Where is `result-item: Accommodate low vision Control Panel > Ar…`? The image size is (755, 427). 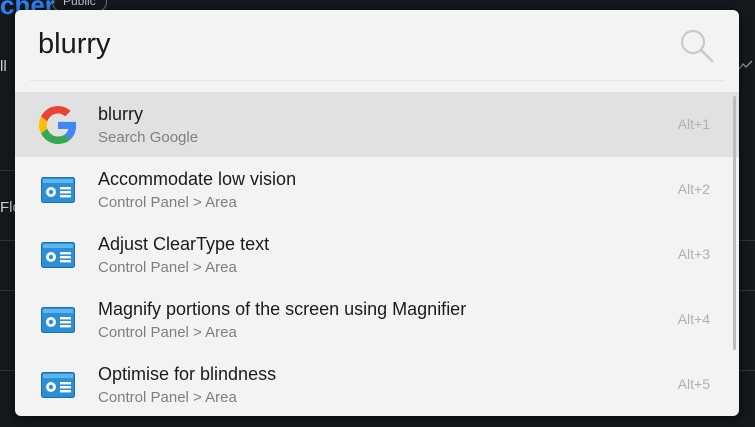
result-item: Accommodate low vision Control Panel > Ar… is located at coordinates (377, 189).